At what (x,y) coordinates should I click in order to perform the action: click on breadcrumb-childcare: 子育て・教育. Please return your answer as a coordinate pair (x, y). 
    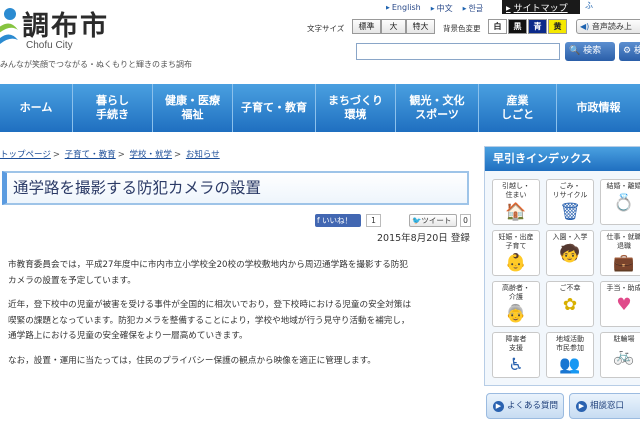
    Looking at the image, I should click on (90, 155).